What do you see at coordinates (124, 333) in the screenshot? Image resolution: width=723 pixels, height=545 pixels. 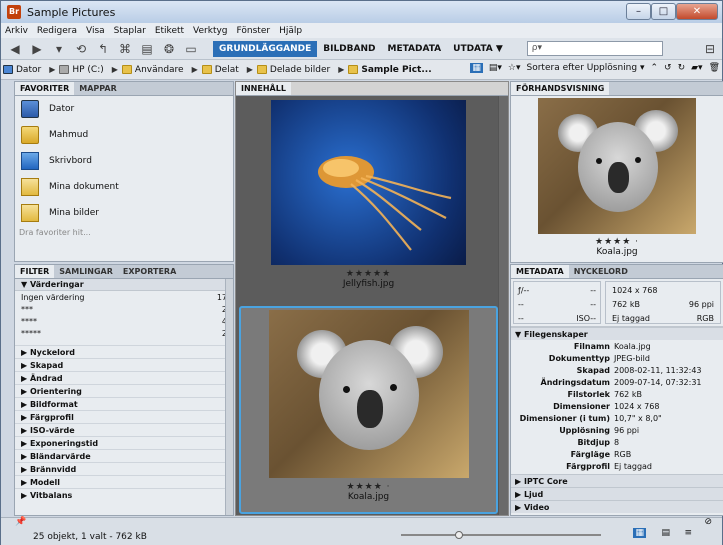 I see `rating-5: *****2` at bounding box center [124, 333].